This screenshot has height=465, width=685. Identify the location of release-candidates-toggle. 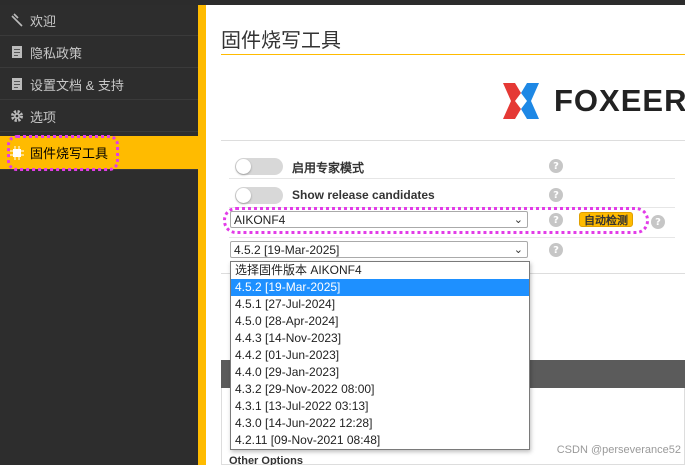
(259, 195).